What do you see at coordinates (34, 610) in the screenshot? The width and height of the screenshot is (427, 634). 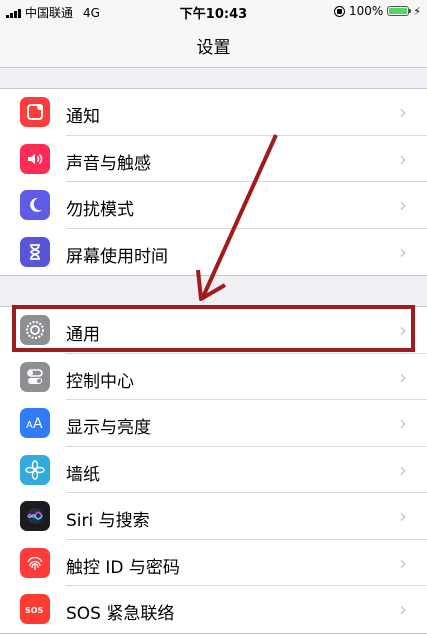 I see `svg-text: SOS` at bounding box center [34, 610].